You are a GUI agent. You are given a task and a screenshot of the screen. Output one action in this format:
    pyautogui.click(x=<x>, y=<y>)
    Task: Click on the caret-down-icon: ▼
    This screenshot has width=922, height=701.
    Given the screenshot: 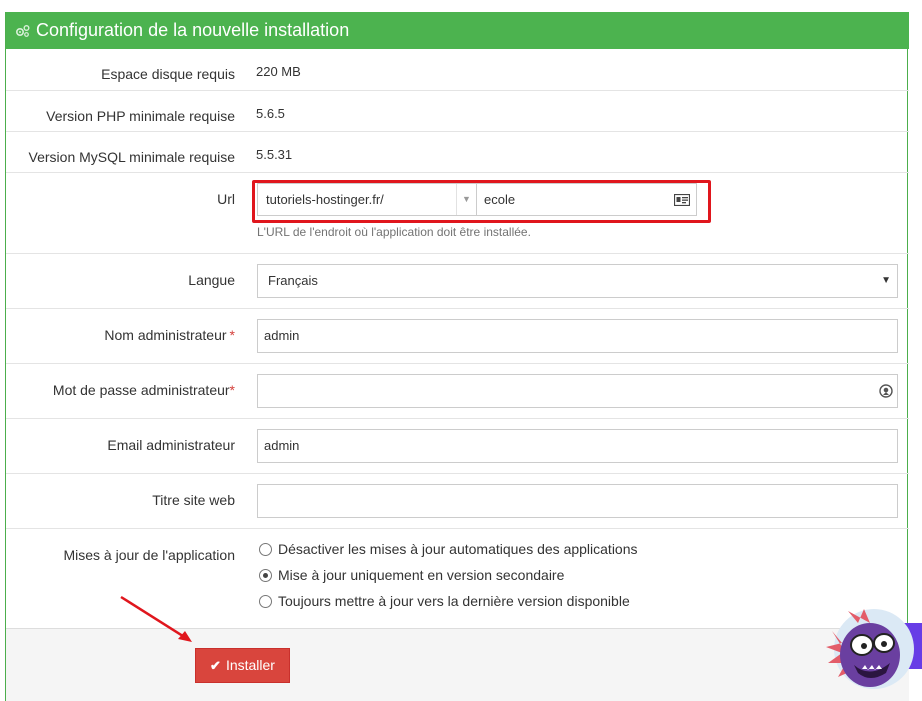 What is the action you would take?
    pyautogui.click(x=886, y=280)
    